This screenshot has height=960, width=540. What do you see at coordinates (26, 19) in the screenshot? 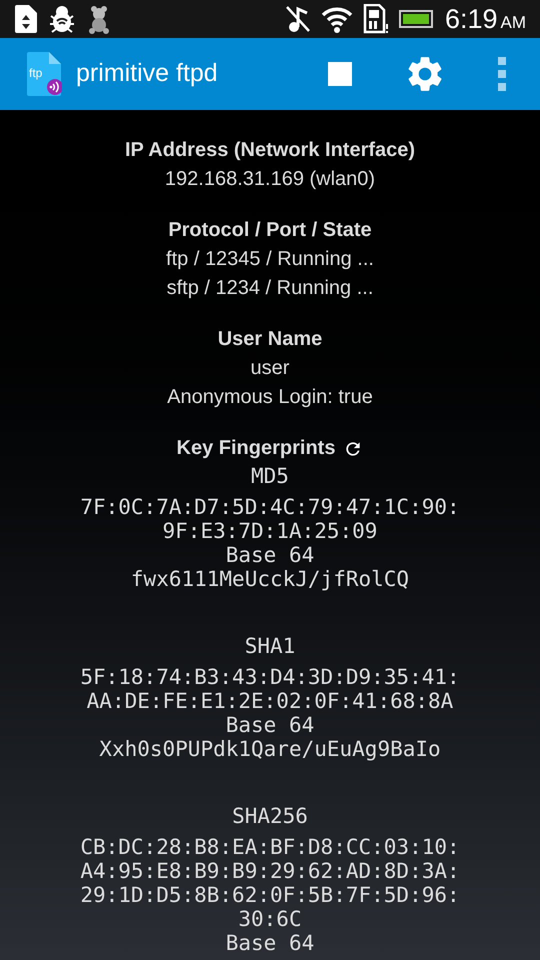
I see `file-icon` at bounding box center [26, 19].